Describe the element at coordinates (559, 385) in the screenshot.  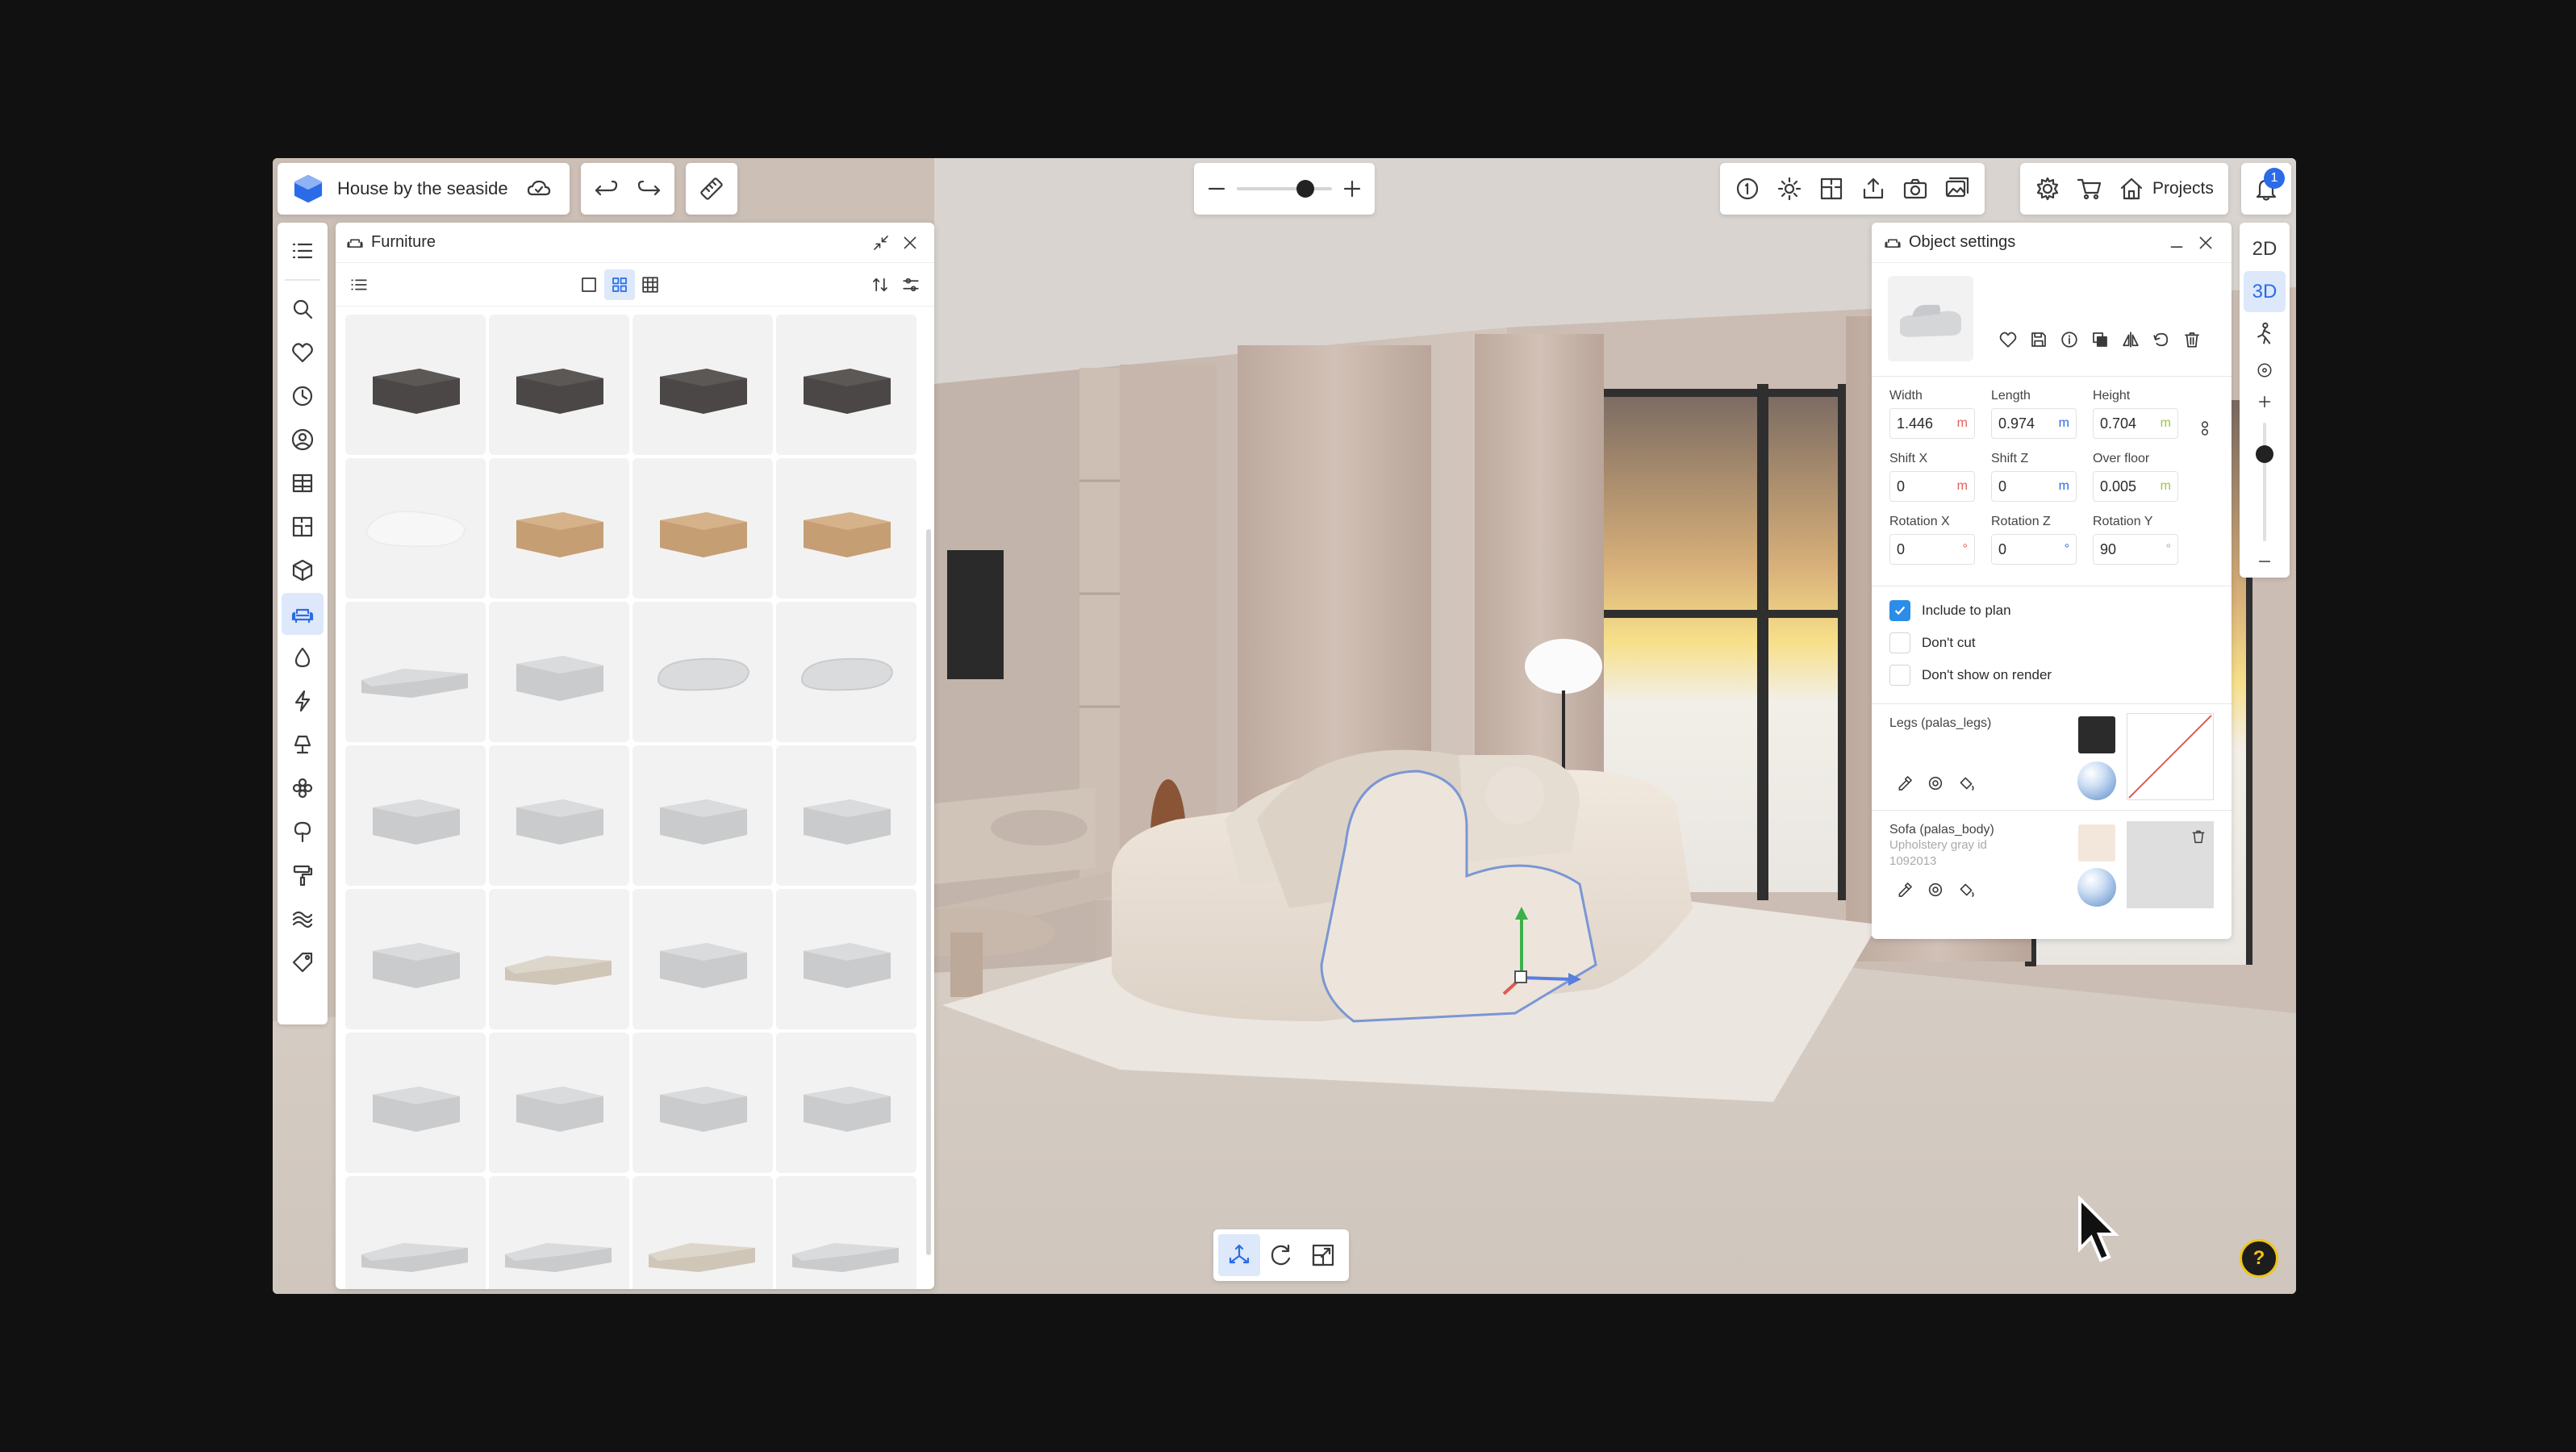
I see `furniture-item-dark-tufted-sofa` at that location.